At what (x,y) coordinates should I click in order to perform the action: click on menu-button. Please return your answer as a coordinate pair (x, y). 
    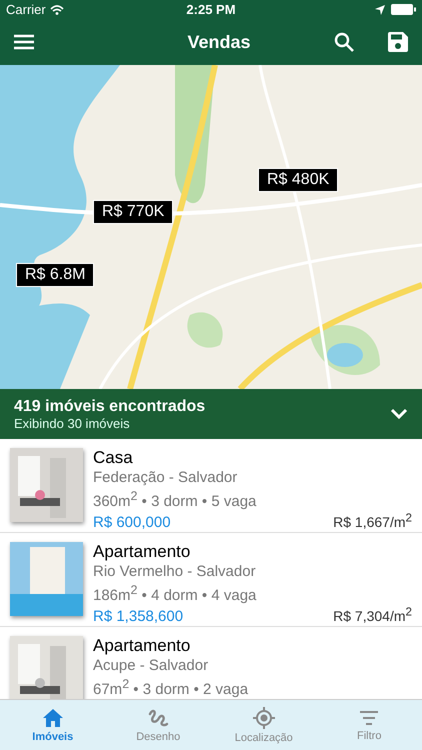
    Looking at the image, I should click on (24, 42).